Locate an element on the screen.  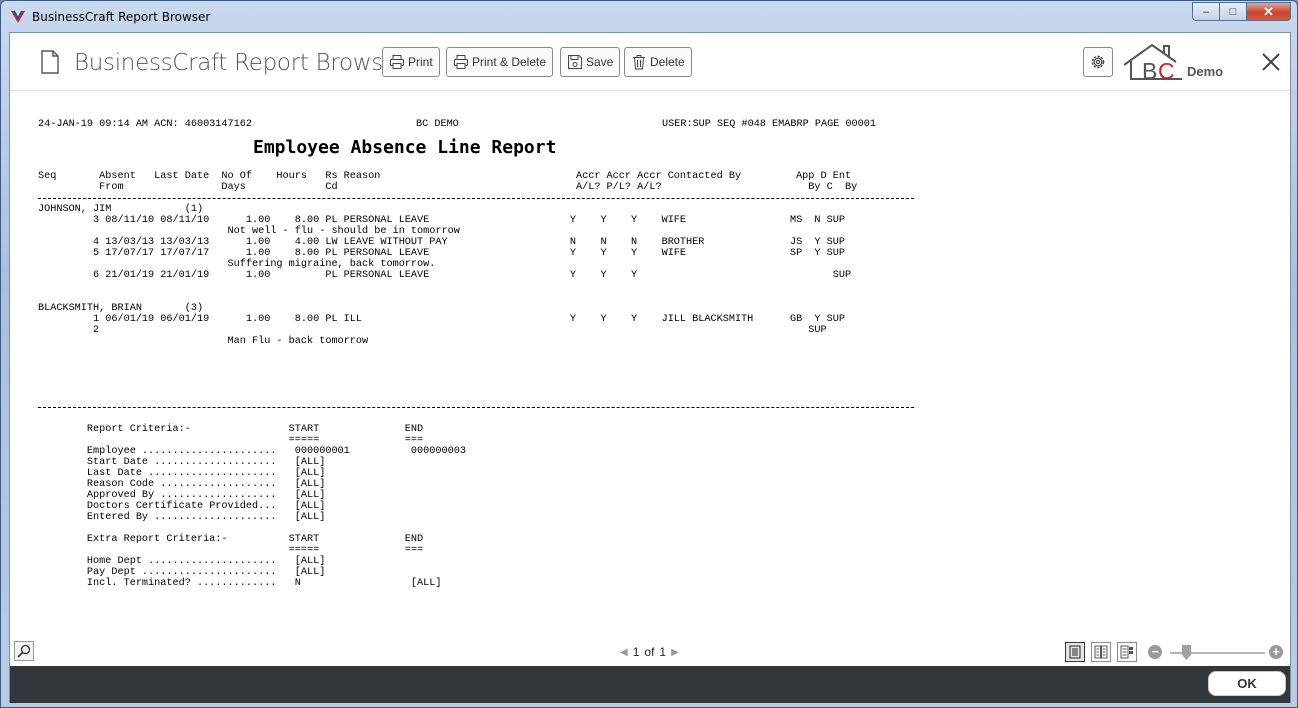
column-header-row-2: From Days Cd A/L? P/L? A/L? By C By is located at coordinates (448, 187).